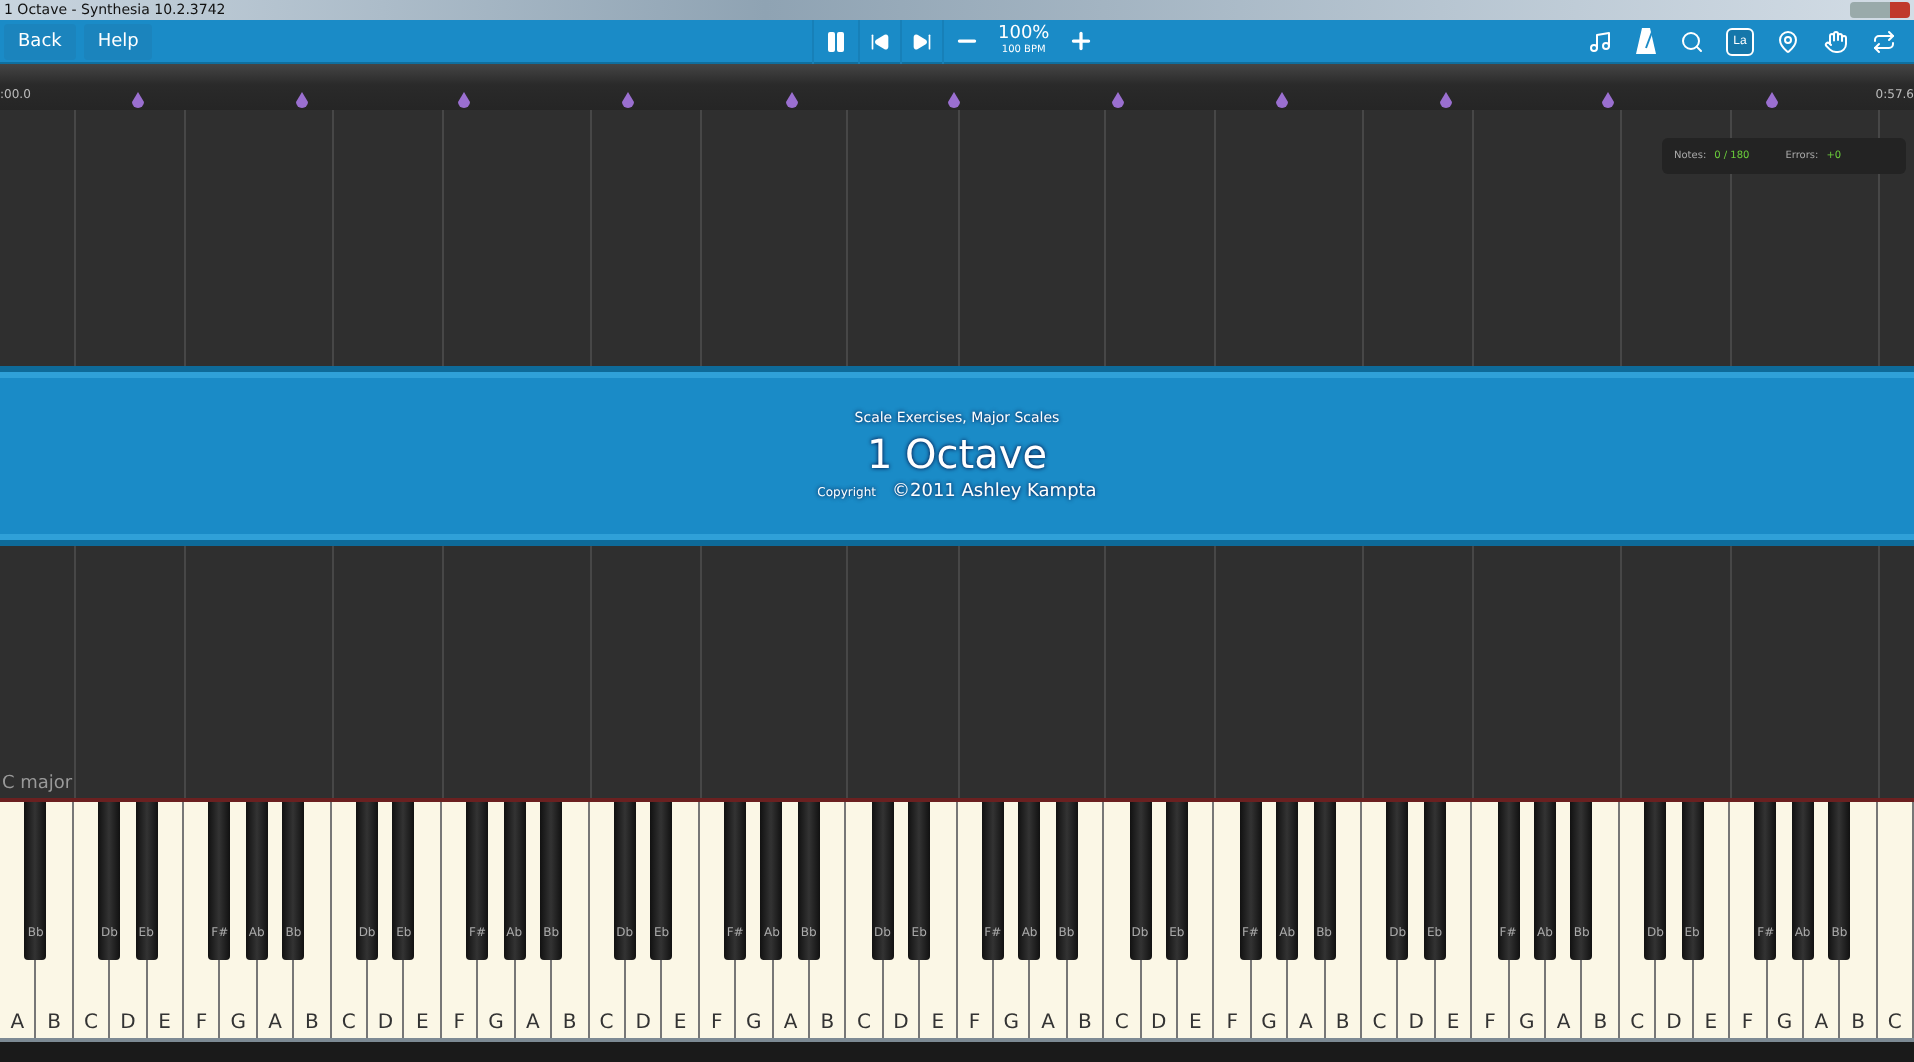 This screenshot has height=1062, width=1914. I want to click on menu-button: Help, so click(118, 41).